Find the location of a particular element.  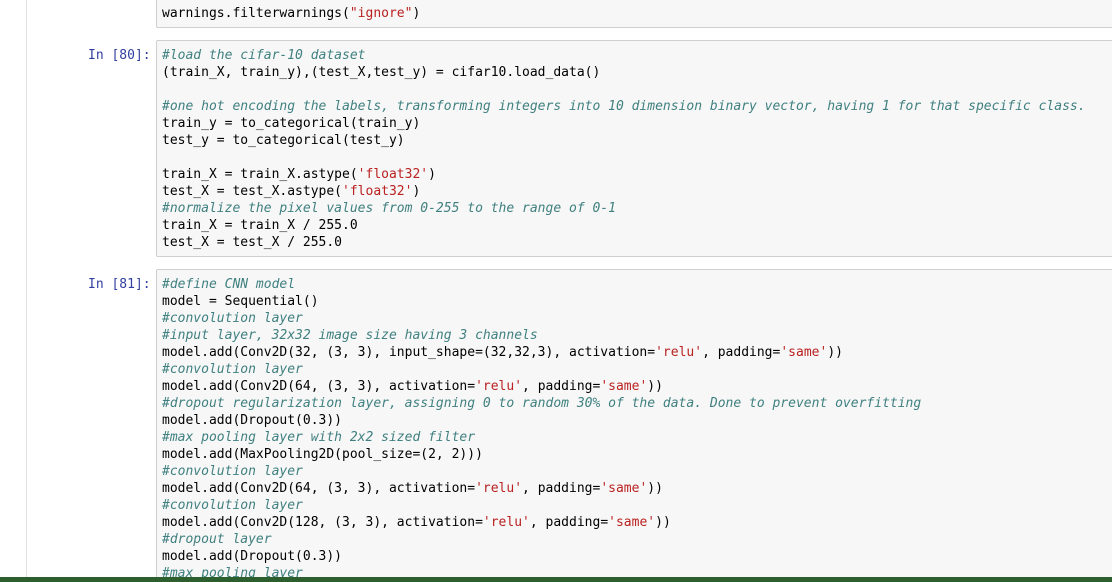

code-line: train_y = to_categorical(train_y) is located at coordinates (291, 123).